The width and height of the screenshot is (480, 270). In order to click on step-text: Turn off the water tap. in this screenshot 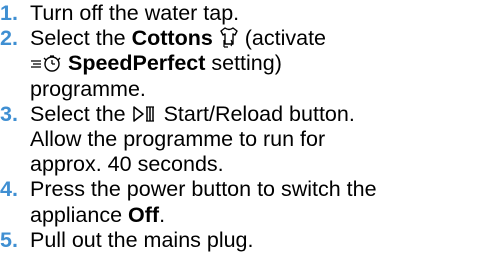, I will do `click(135, 13)`.